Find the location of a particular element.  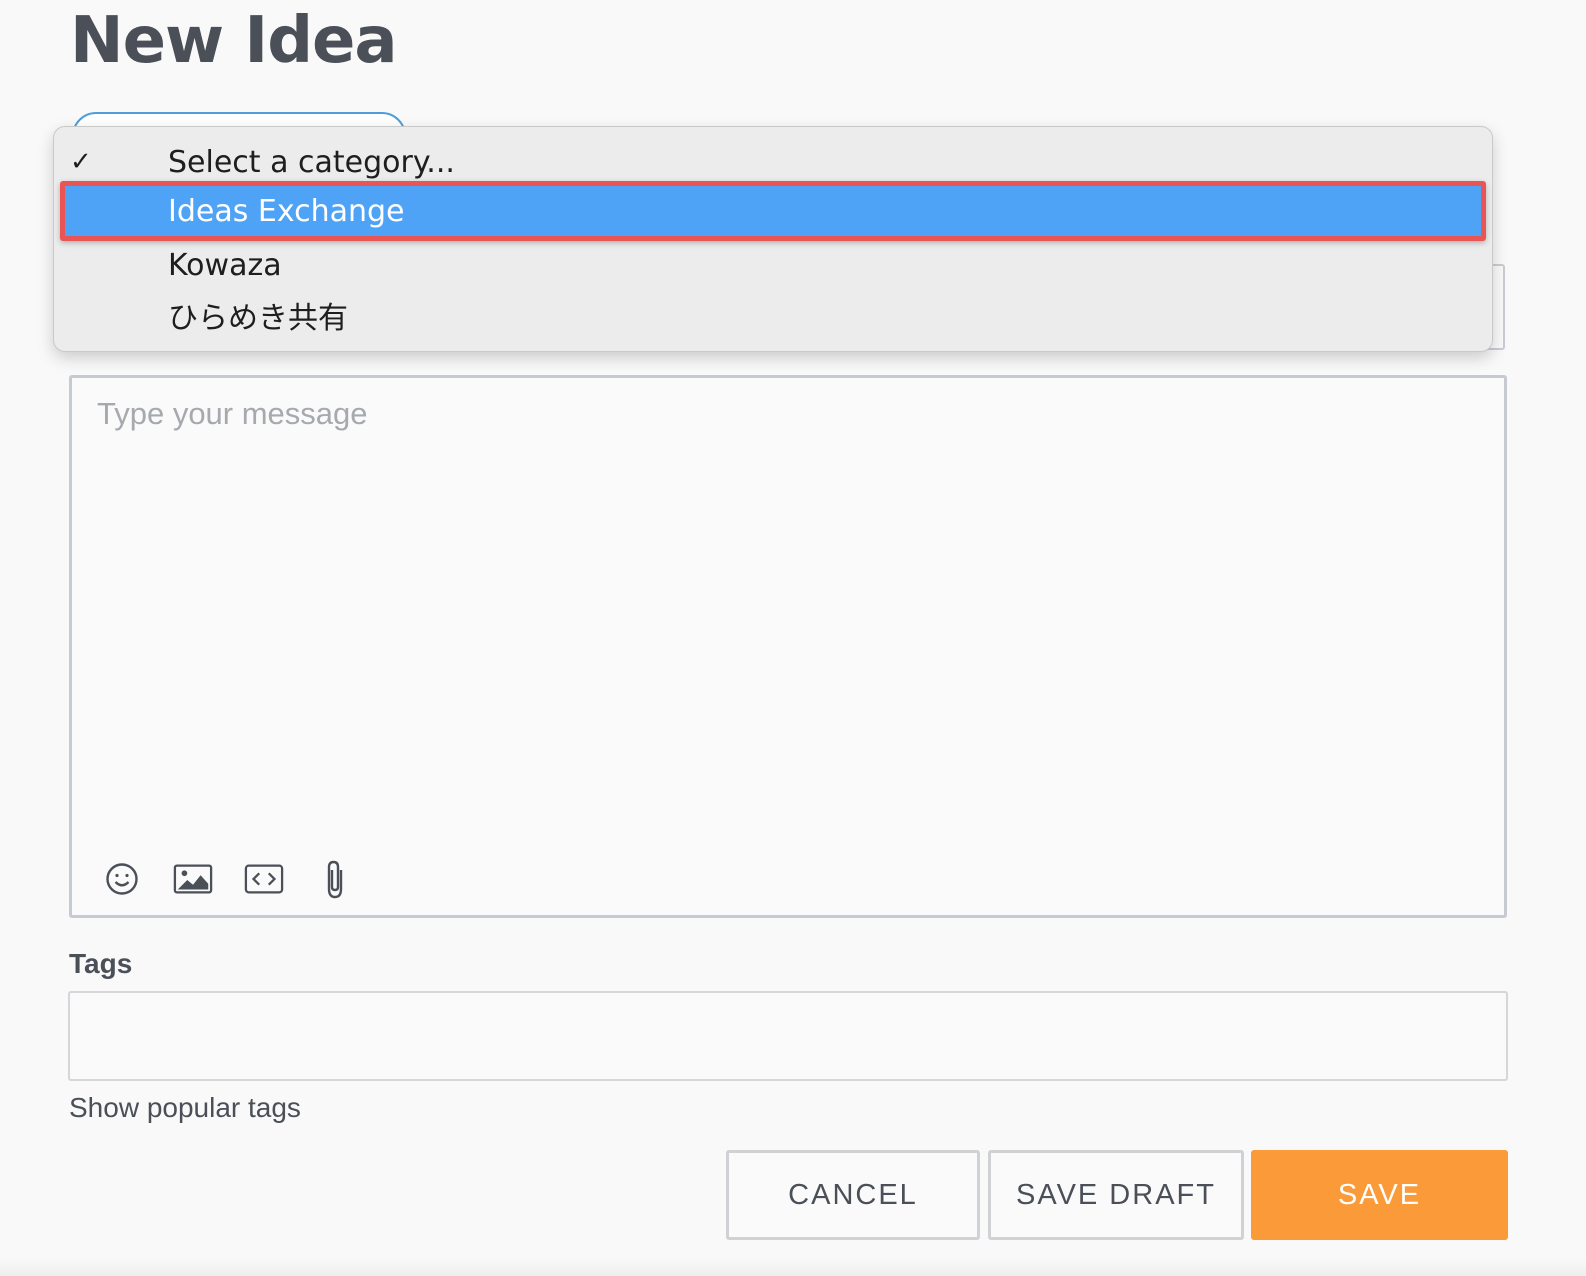

insert-image-button is located at coordinates (193, 879).